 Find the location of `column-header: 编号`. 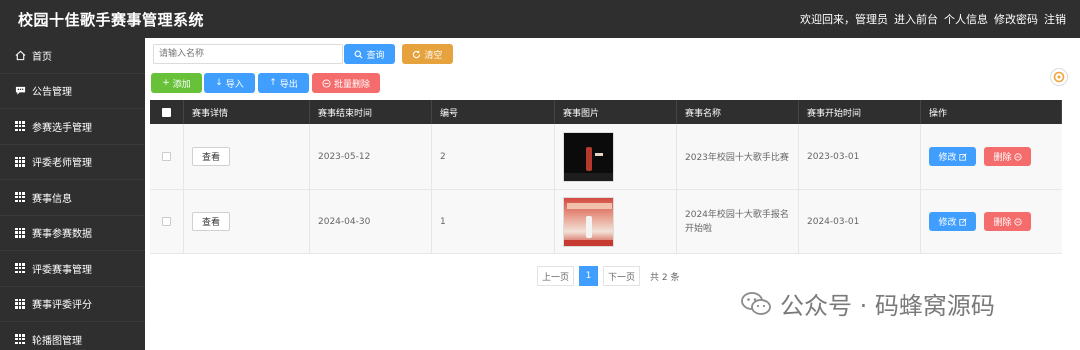

column-header: 编号 is located at coordinates (493, 112).